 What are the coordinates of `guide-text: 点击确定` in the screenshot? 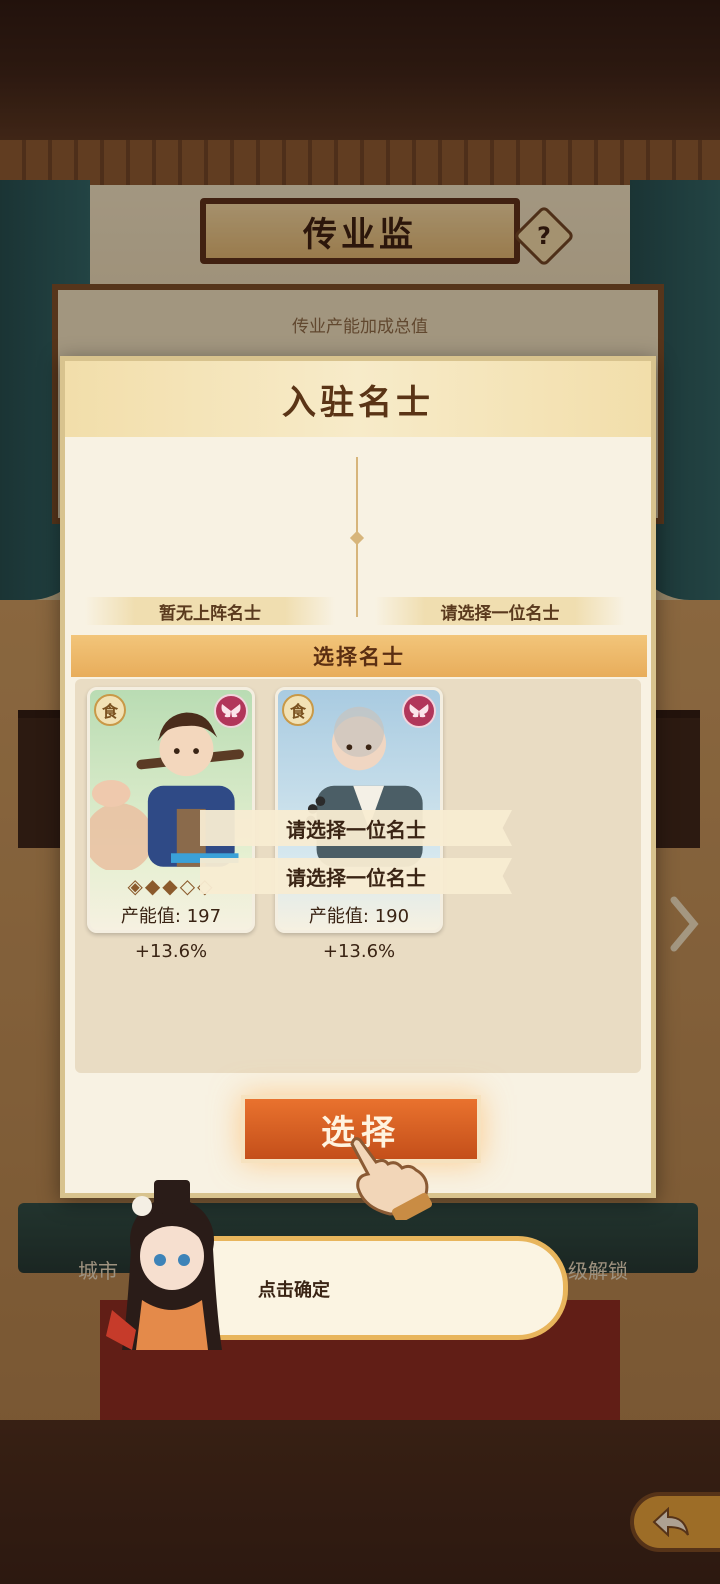 It's located at (294, 1290).